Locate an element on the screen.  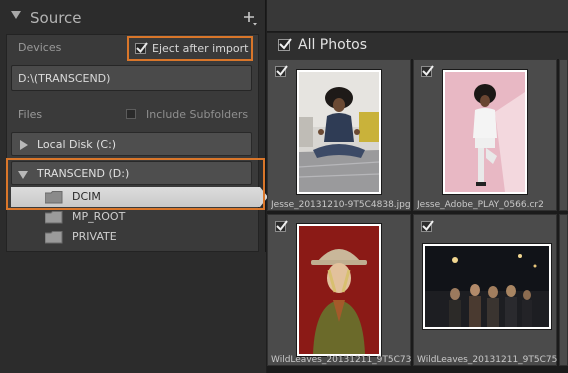
photo-cell: Jesse_20131210-9T5C4838.jpg is located at coordinates (339, 135).